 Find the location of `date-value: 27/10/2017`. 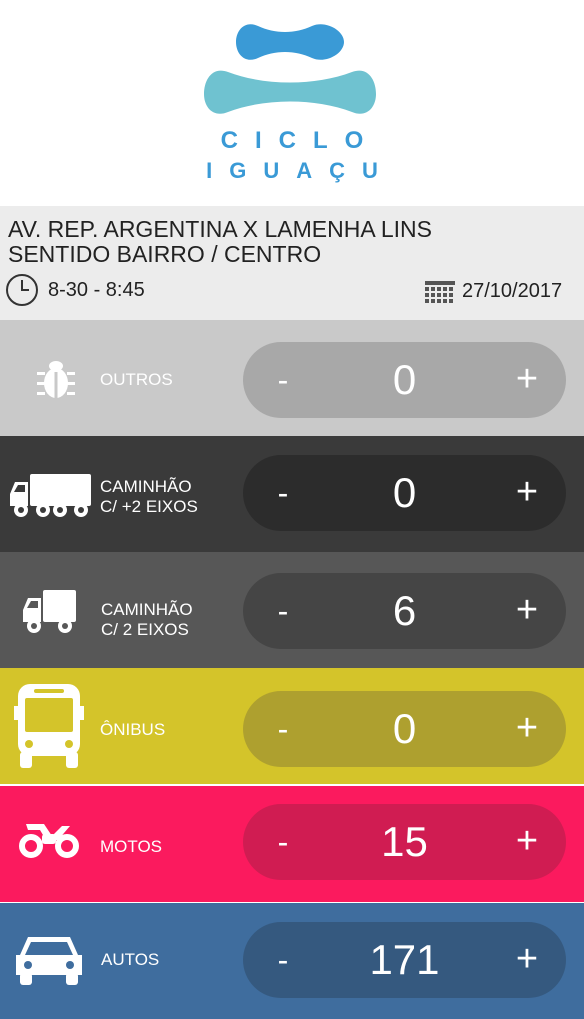

date-value: 27/10/2017 is located at coordinates (512, 291).